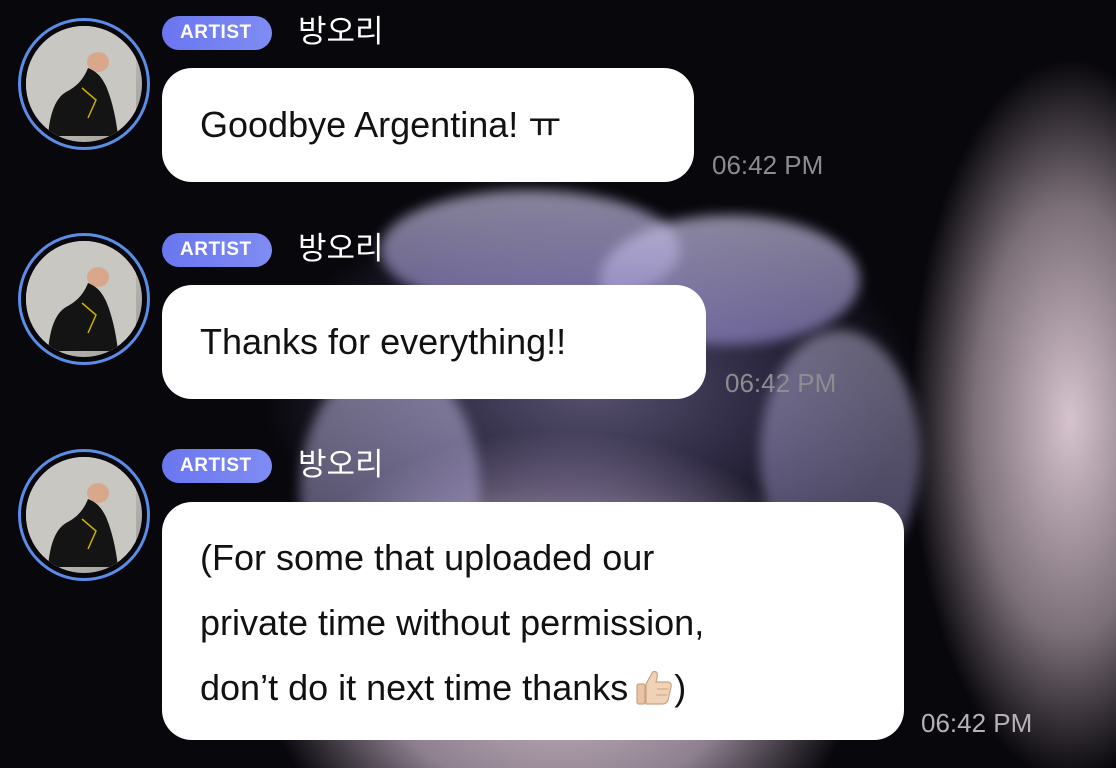 The width and height of the screenshot is (1116, 768). I want to click on message-bubble: Goodbye Argentina! ㅠ, so click(428, 125).